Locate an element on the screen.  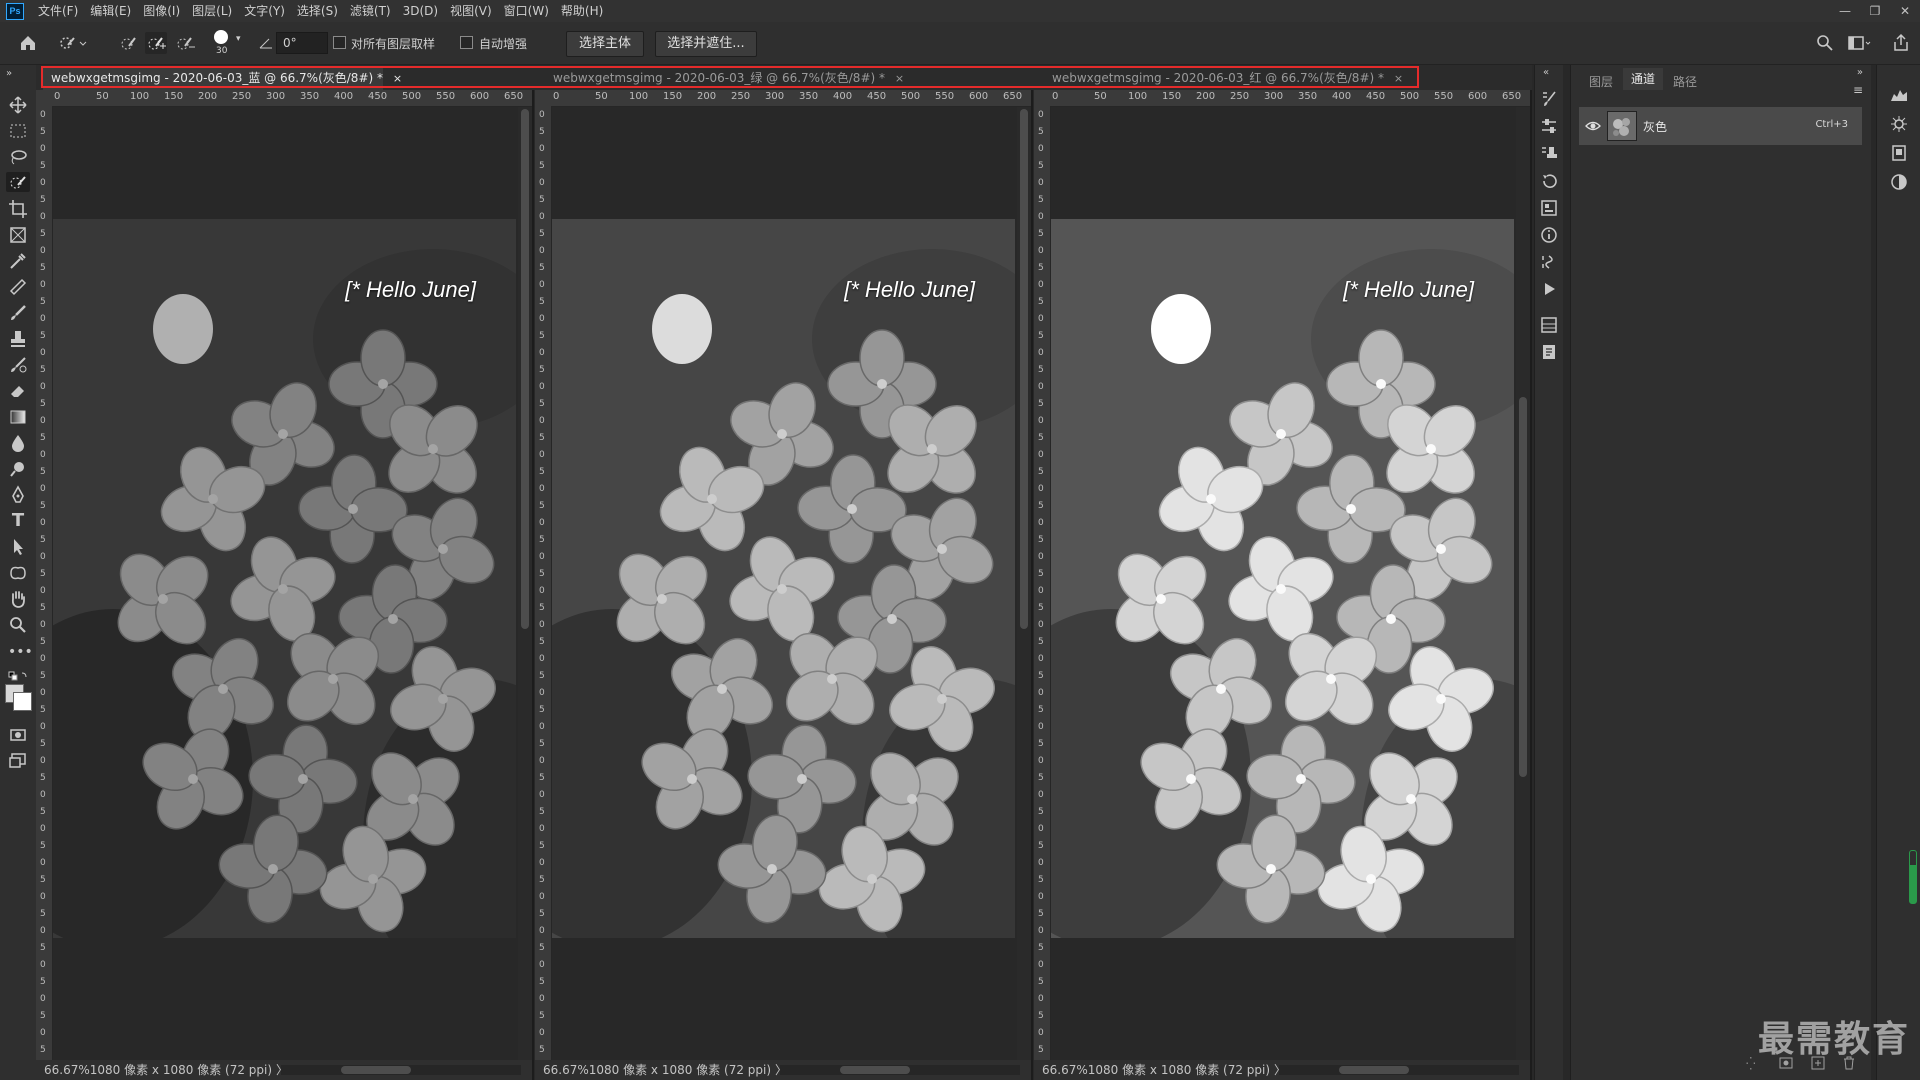
properties-icon is located at coordinates (1549, 325).